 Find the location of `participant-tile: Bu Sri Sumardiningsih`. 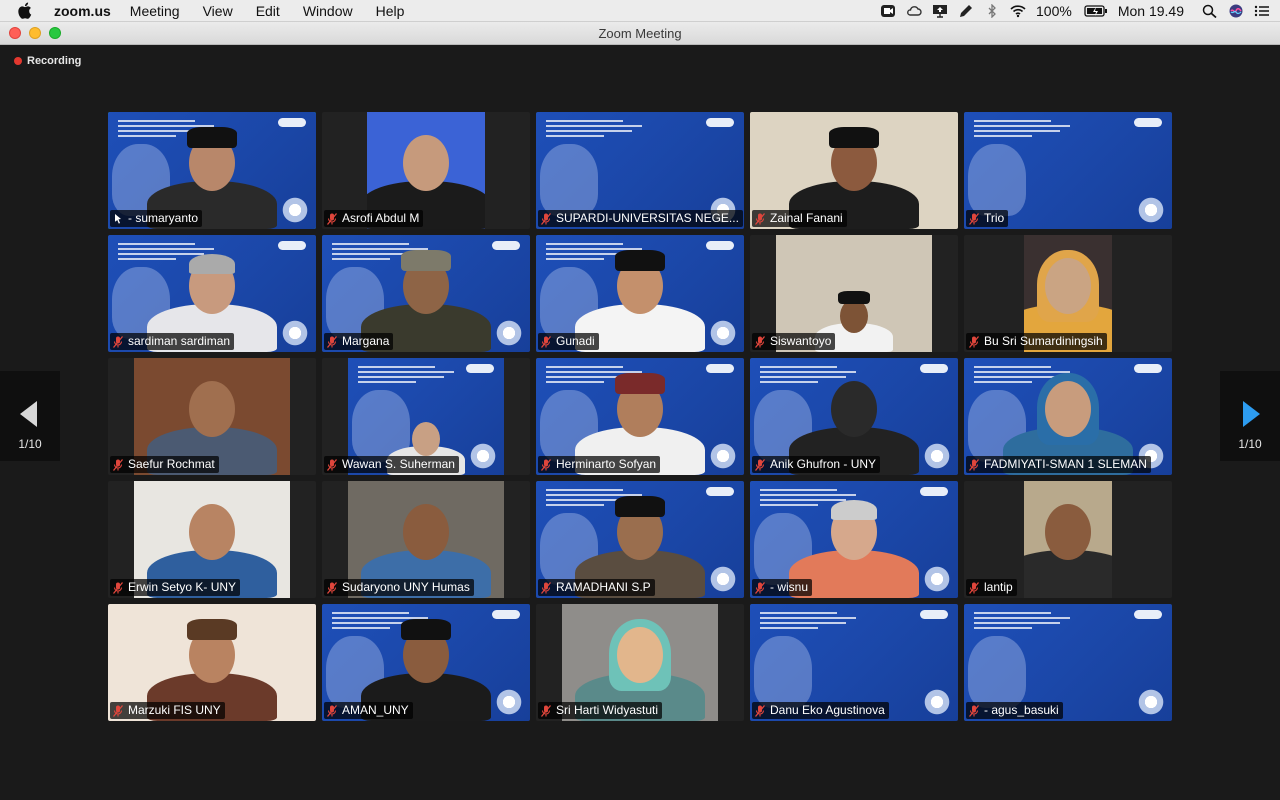

participant-tile: Bu Sri Sumardiningsih is located at coordinates (1068, 293).